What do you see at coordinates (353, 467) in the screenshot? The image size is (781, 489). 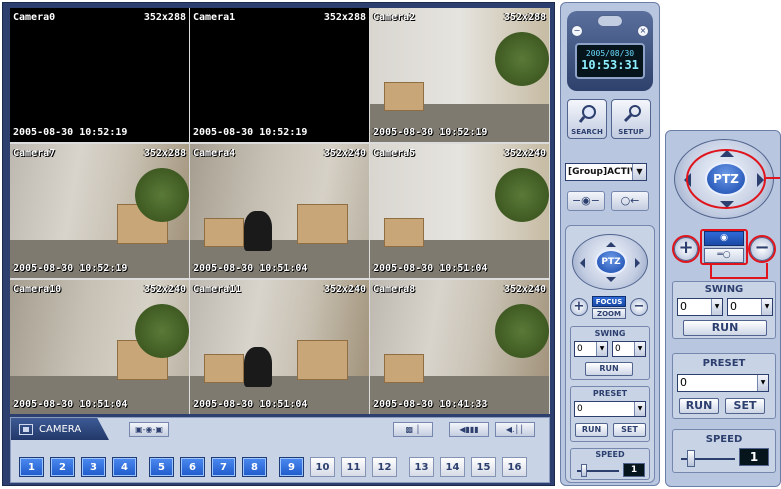 I see `channel-button-11: 11` at bounding box center [353, 467].